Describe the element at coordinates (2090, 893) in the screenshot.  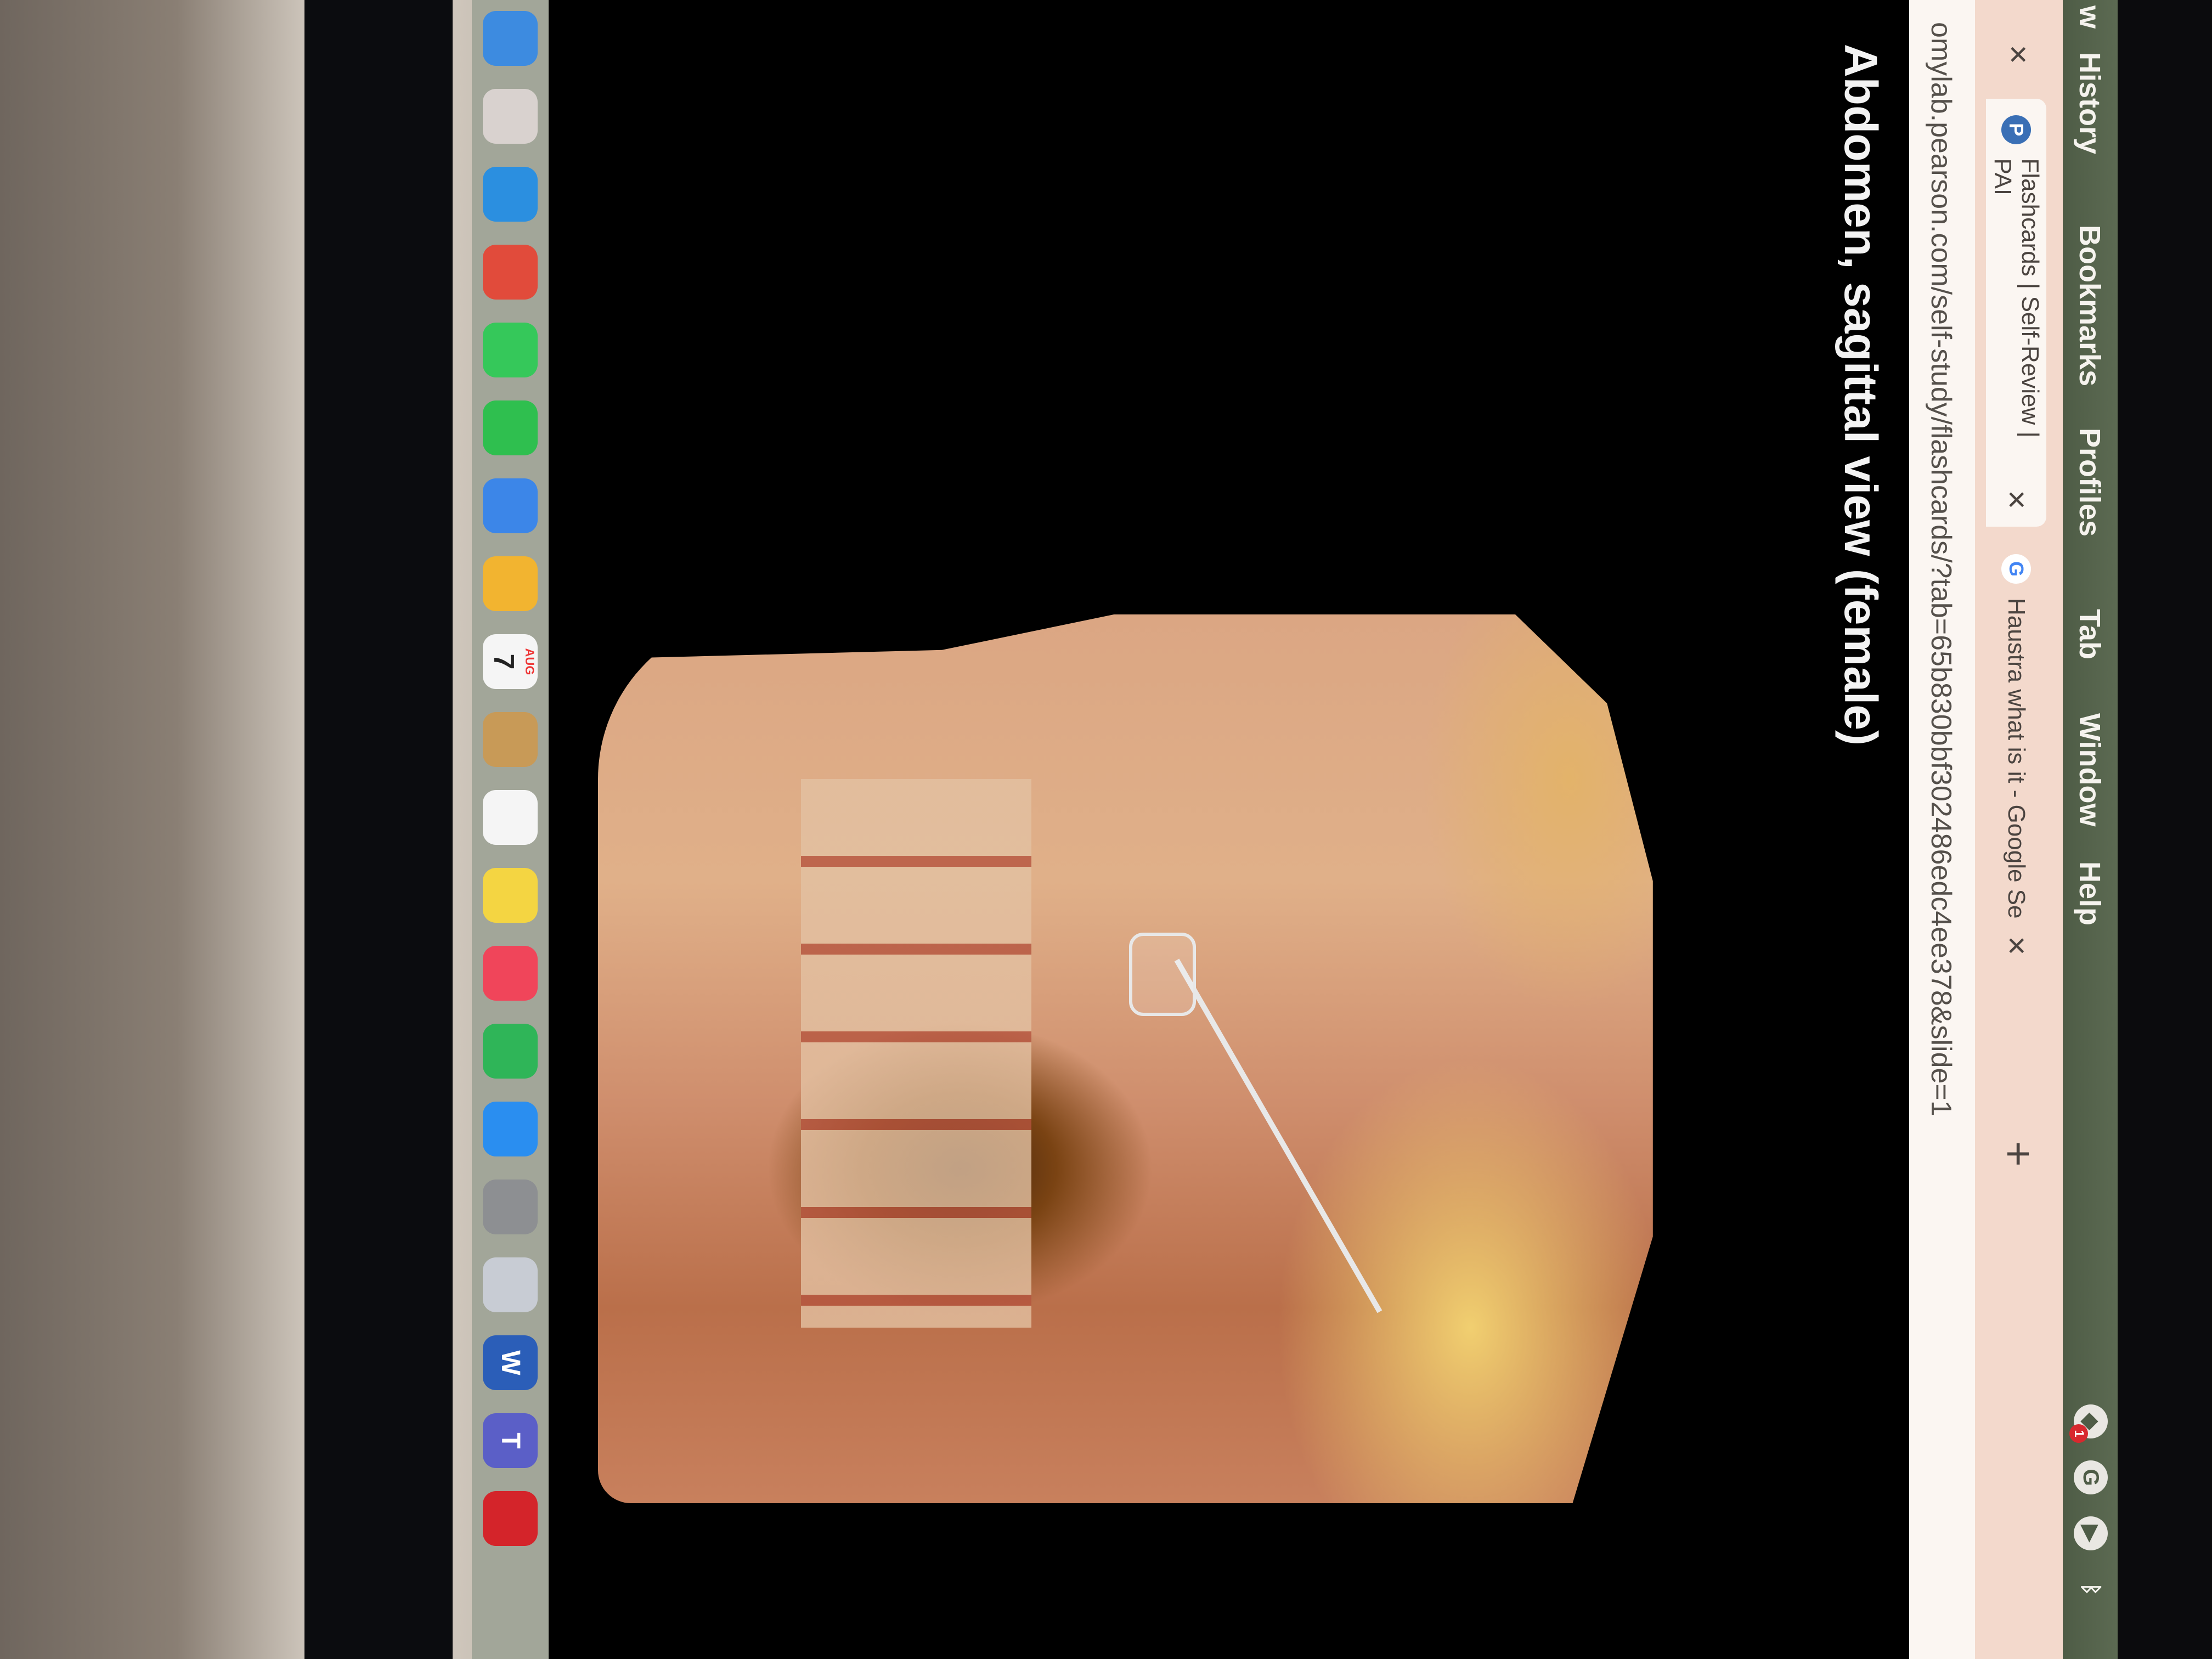
I see `menu-help: Help` at that location.